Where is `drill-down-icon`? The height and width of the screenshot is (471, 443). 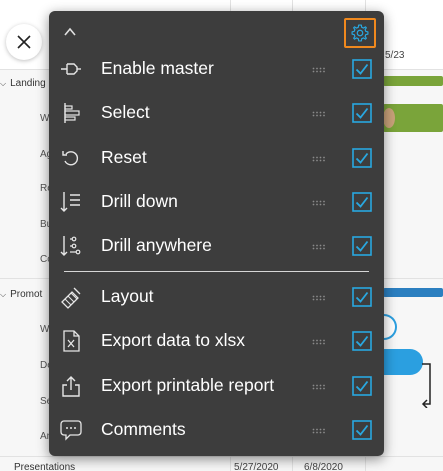
drill-down-icon is located at coordinates (70, 202).